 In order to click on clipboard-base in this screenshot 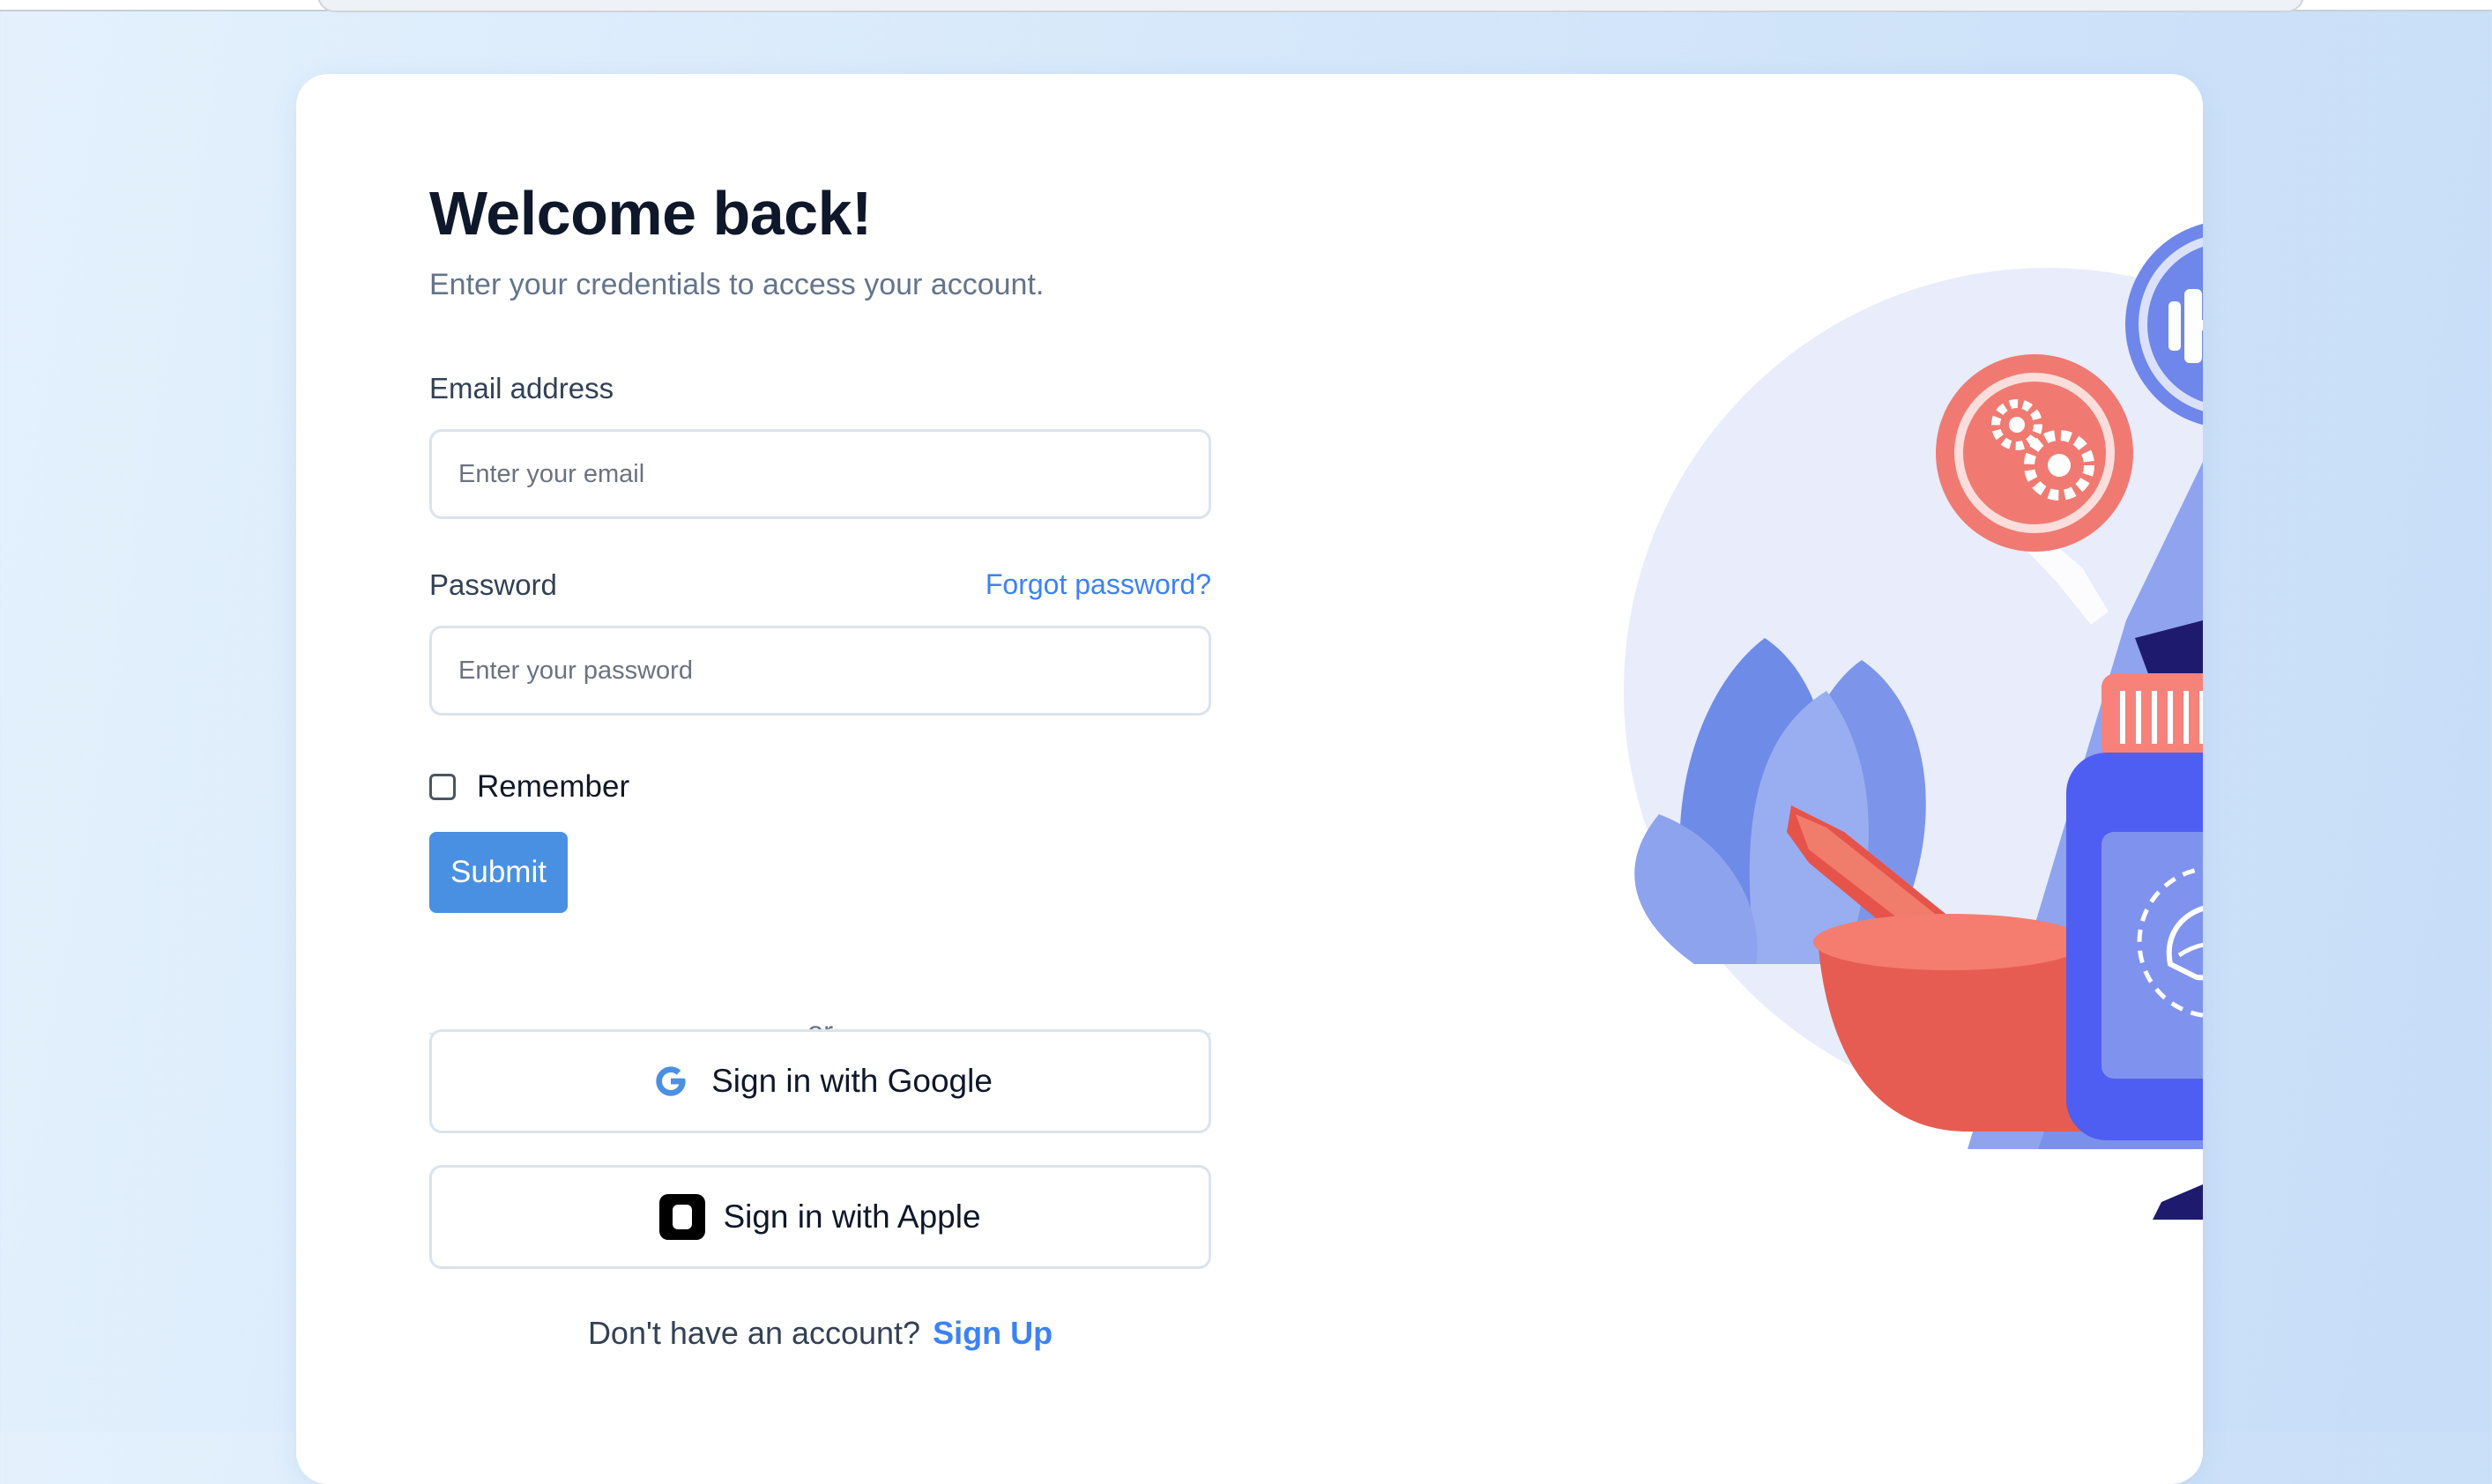, I will do `click(2178, 1202)`.